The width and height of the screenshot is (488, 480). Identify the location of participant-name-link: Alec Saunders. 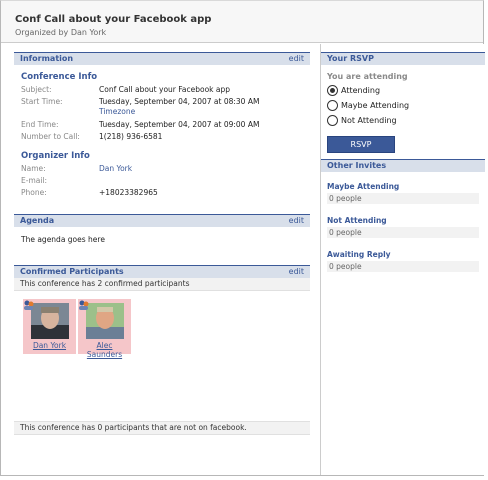
(104, 350).